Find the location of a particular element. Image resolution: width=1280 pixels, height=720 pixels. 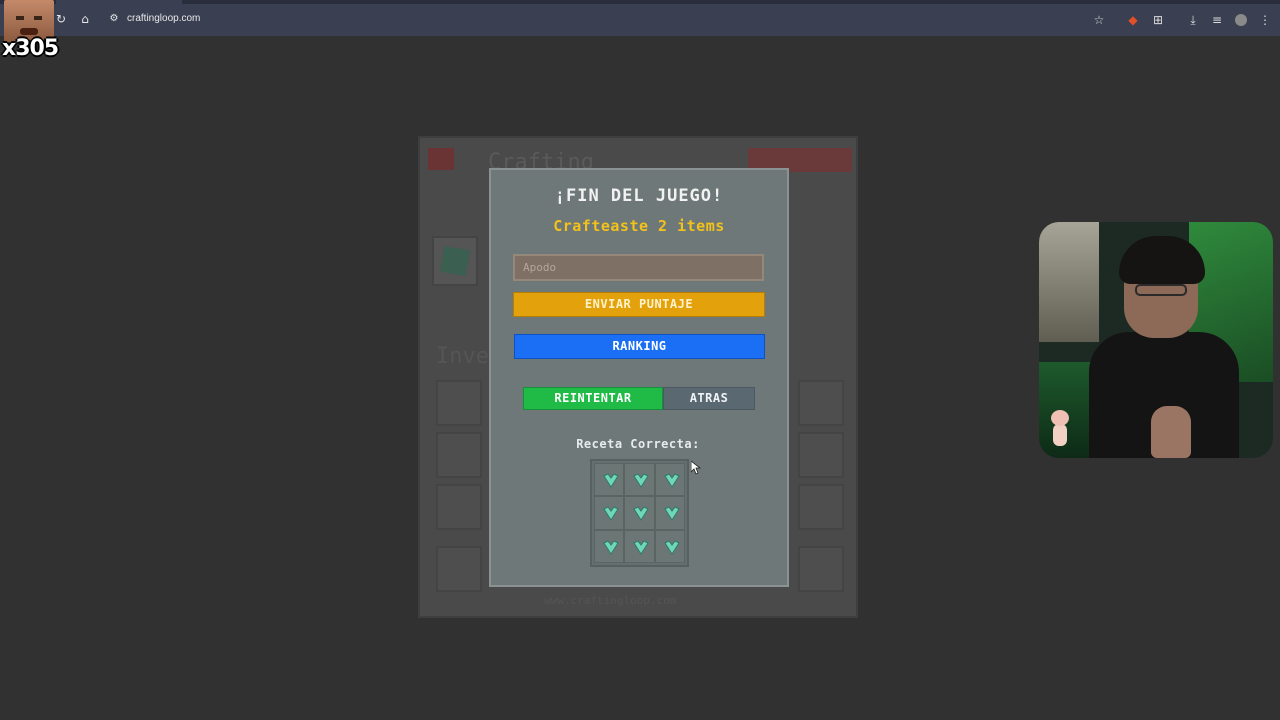

background-inventory-label: Inve is located at coordinates (462, 356).